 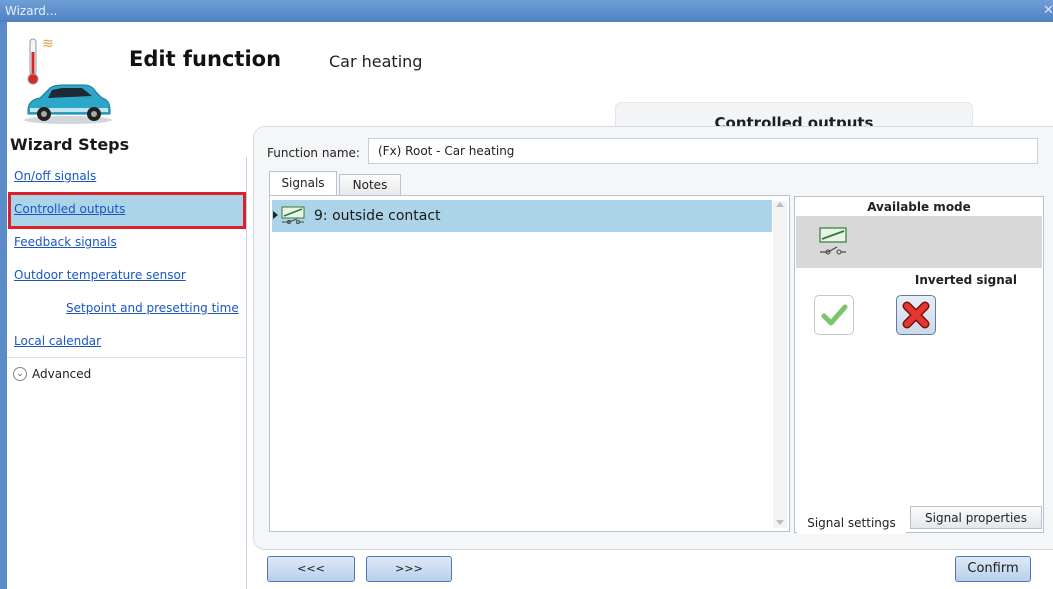 What do you see at coordinates (128, 242) in the screenshot?
I see `step-feedback-signals: Feedback signals` at bounding box center [128, 242].